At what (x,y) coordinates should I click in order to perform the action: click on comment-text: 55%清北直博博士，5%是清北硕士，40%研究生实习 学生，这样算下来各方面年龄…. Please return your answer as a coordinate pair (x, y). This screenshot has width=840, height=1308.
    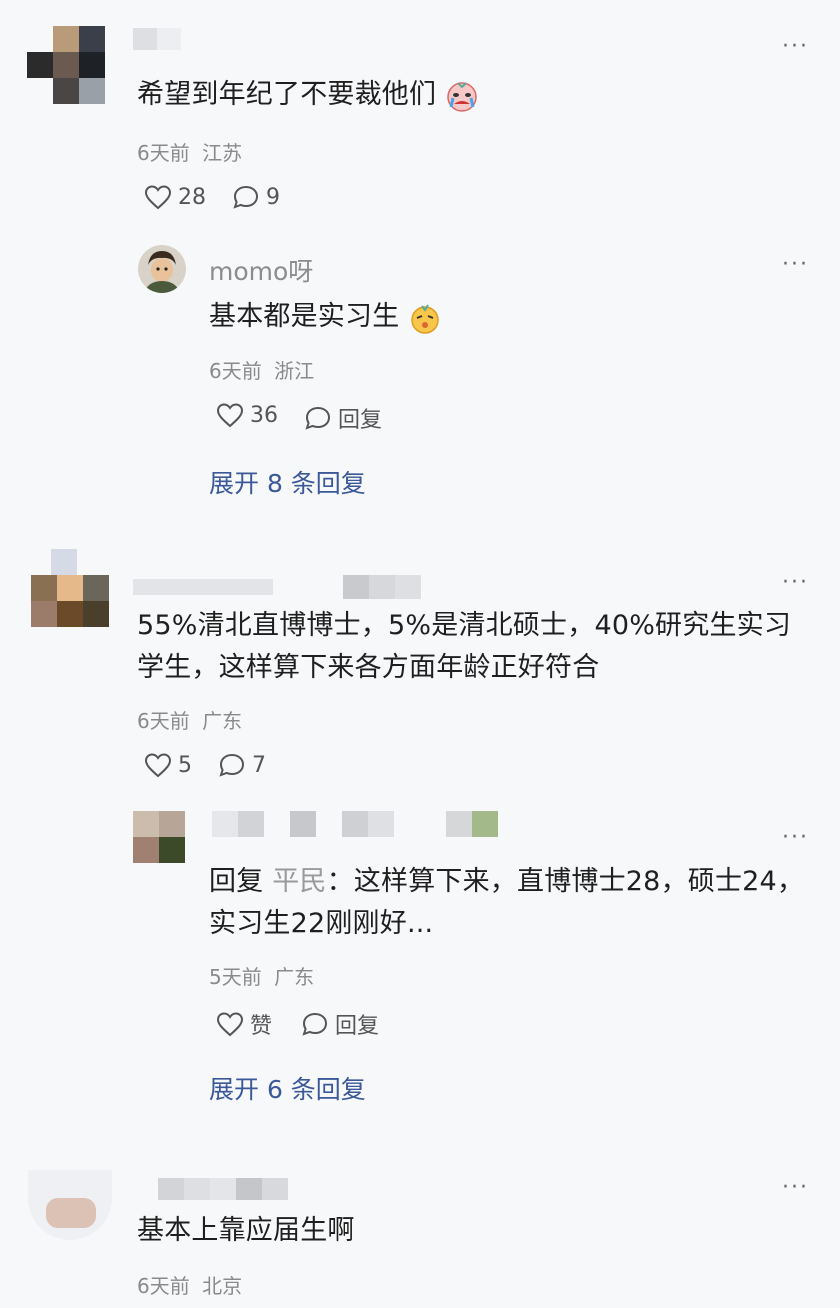
    Looking at the image, I should click on (464, 647).